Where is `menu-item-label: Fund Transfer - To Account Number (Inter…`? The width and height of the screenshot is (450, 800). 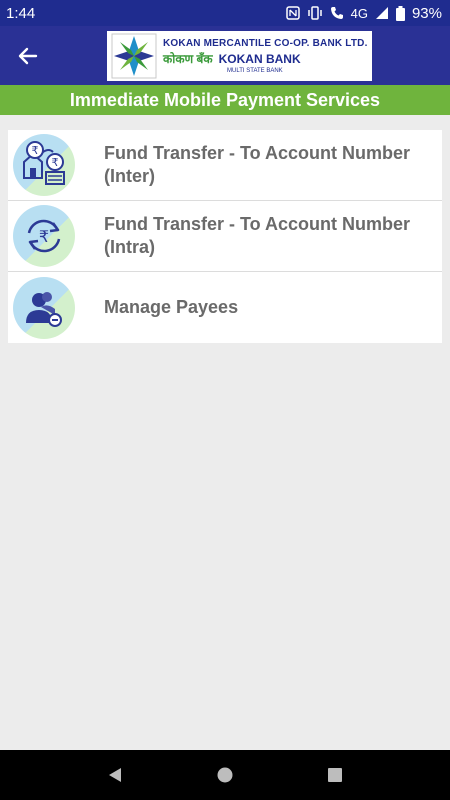 menu-item-label: Fund Transfer - To Account Number (Inter… is located at coordinates (257, 165).